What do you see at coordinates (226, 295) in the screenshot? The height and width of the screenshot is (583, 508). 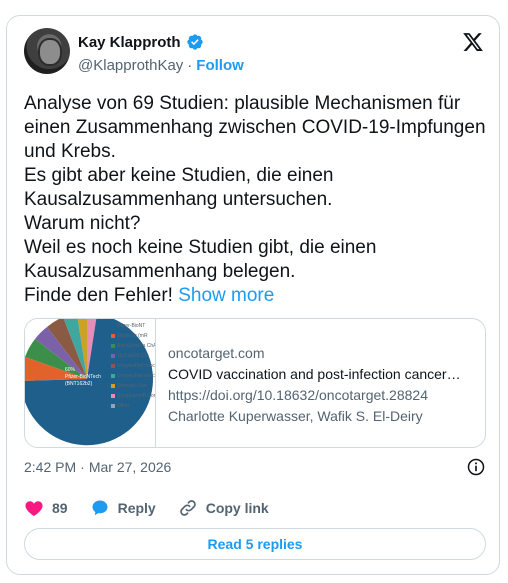 I see `show-more-link: Show more` at bounding box center [226, 295].